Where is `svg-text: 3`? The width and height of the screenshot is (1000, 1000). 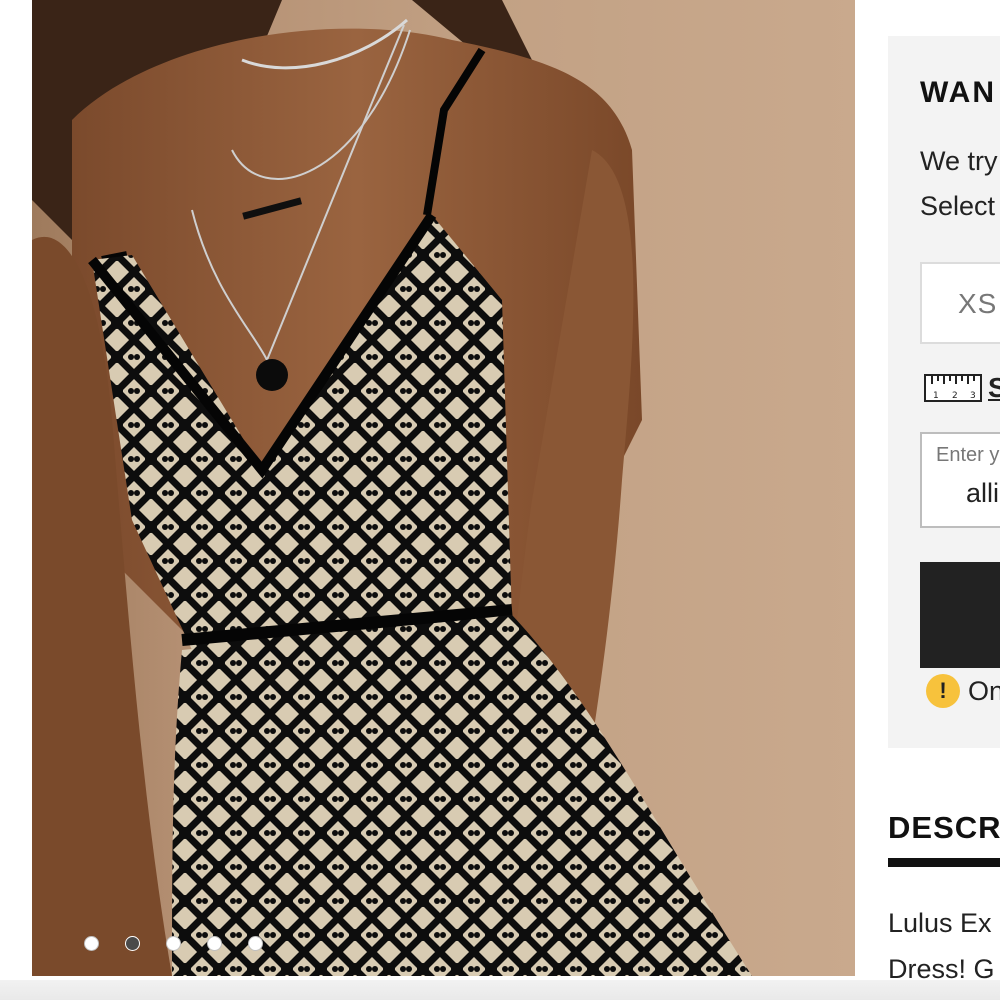
svg-text: 3 is located at coordinates (973, 396).